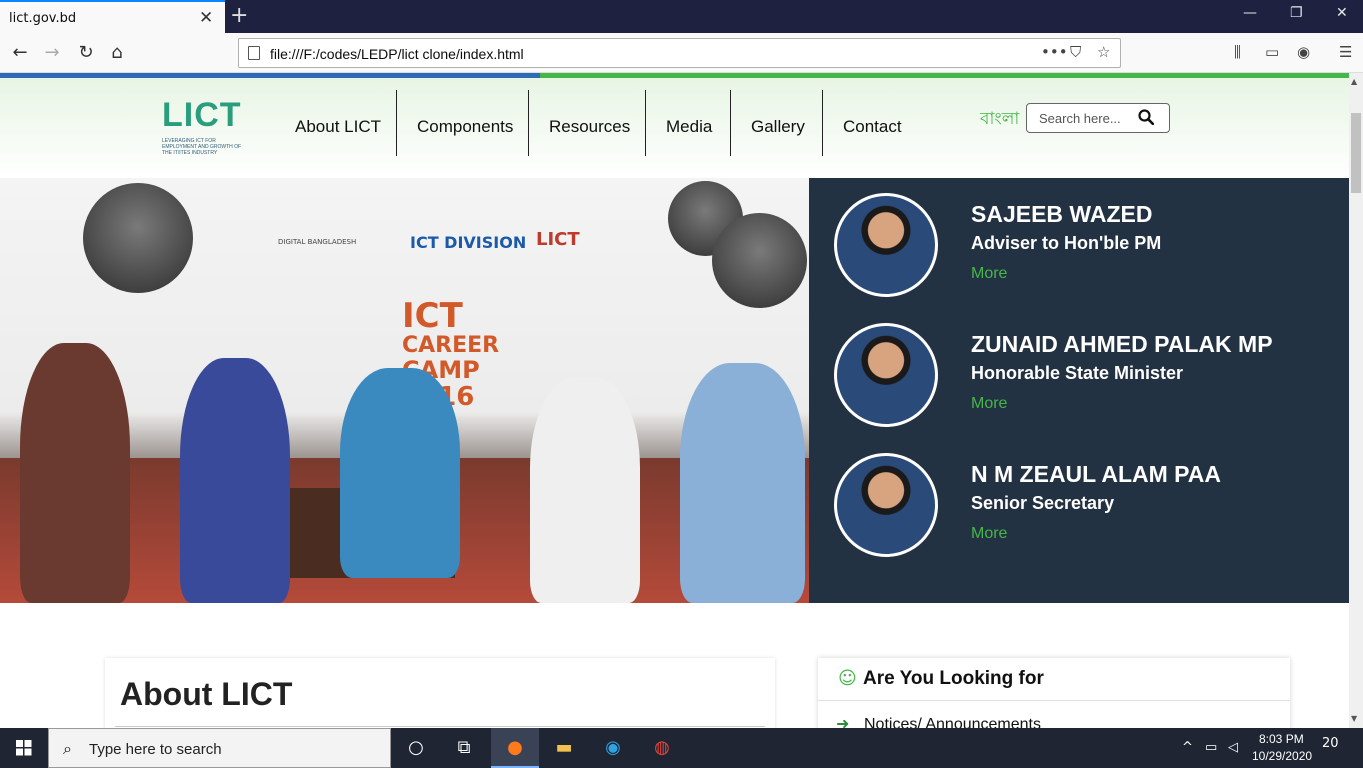 This screenshot has height=768, width=1363. What do you see at coordinates (1237, 52) in the screenshot?
I see `library-icon: ⫼` at bounding box center [1237, 52].